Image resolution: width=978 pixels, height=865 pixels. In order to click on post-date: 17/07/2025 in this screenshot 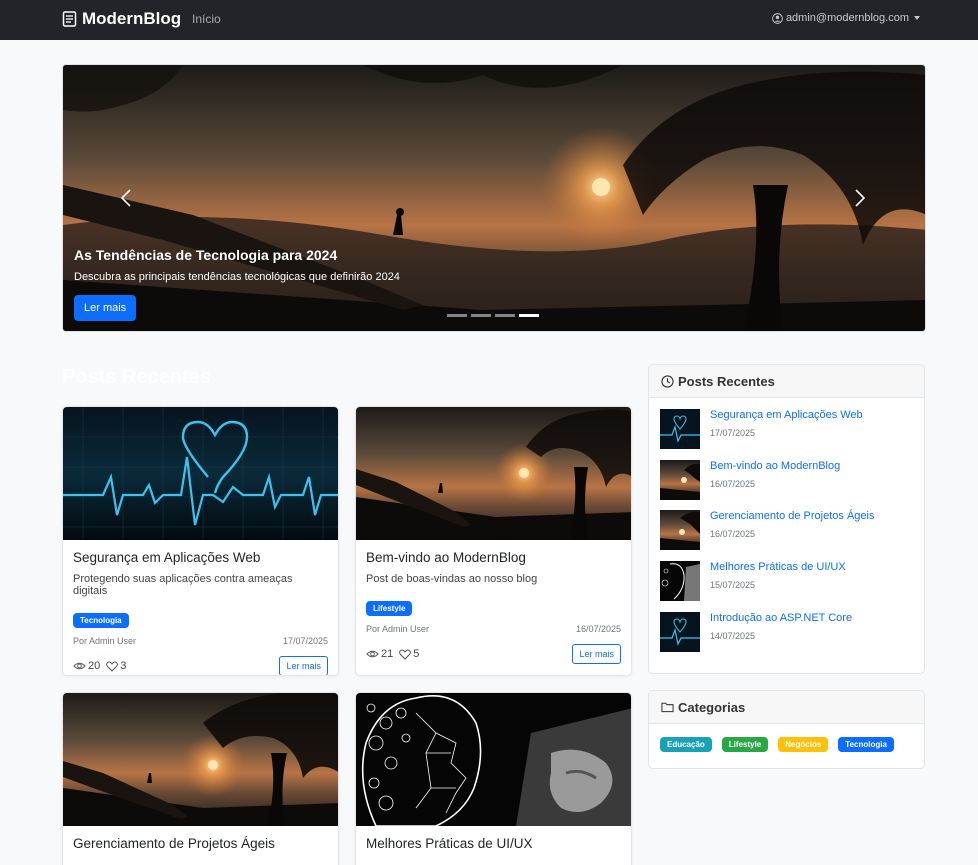, I will do `click(305, 641)`.